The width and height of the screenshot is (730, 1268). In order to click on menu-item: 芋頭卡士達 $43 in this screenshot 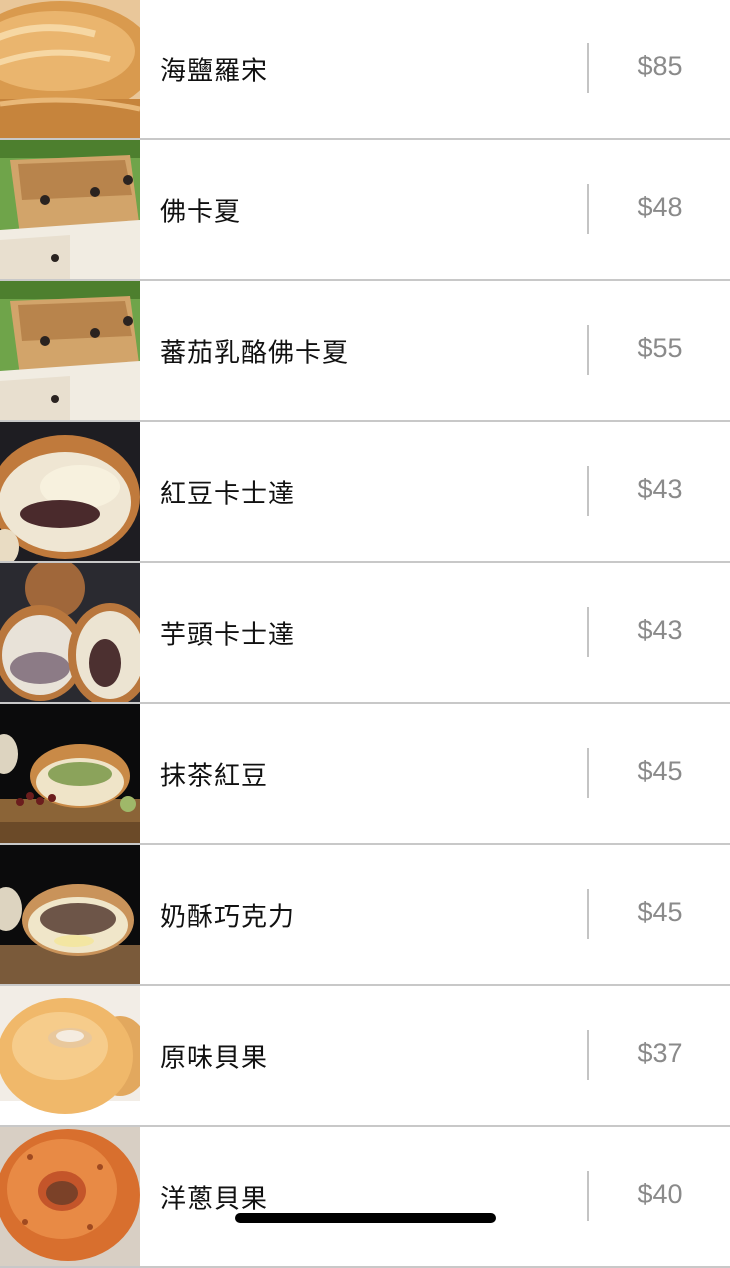, I will do `click(365, 633)`.